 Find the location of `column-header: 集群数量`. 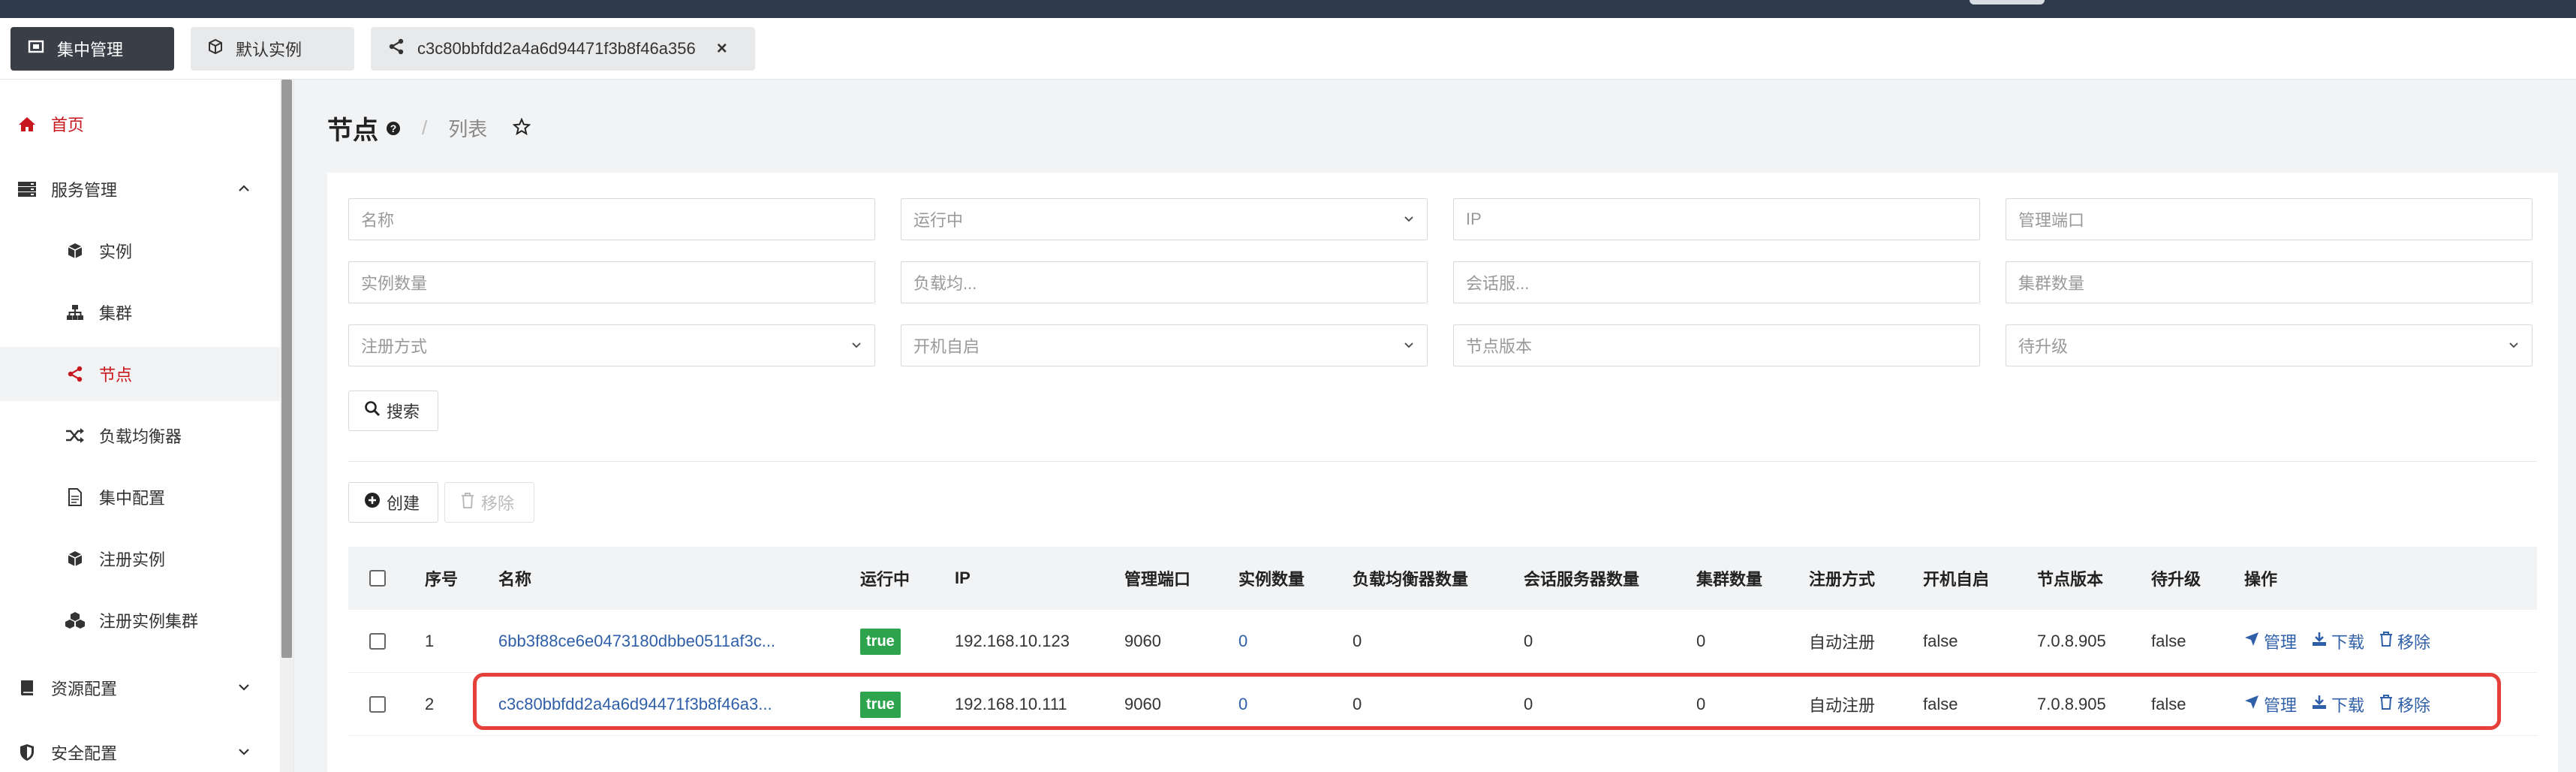

column-header: 集群数量 is located at coordinates (1729, 578).